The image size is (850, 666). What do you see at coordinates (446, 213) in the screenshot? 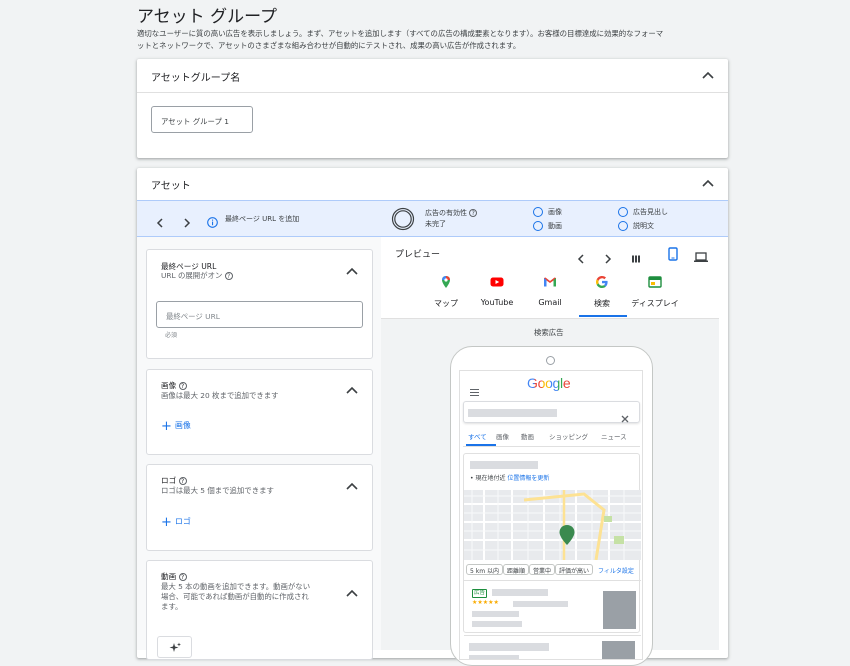
I see `ad-strength-text: 広告の有効性` at bounding box center [446, 213].